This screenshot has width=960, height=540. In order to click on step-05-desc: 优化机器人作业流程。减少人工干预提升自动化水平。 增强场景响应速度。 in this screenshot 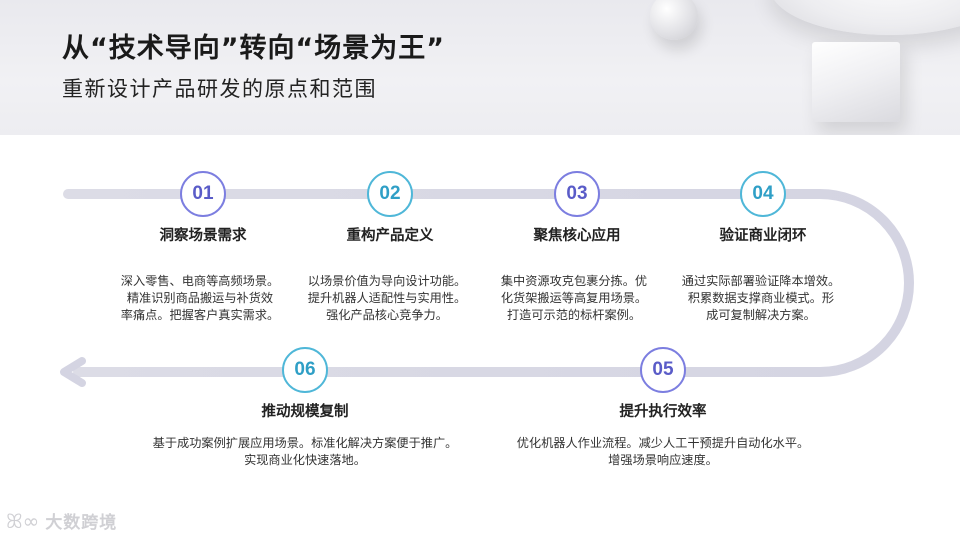, I will do `click(663, 451)`.